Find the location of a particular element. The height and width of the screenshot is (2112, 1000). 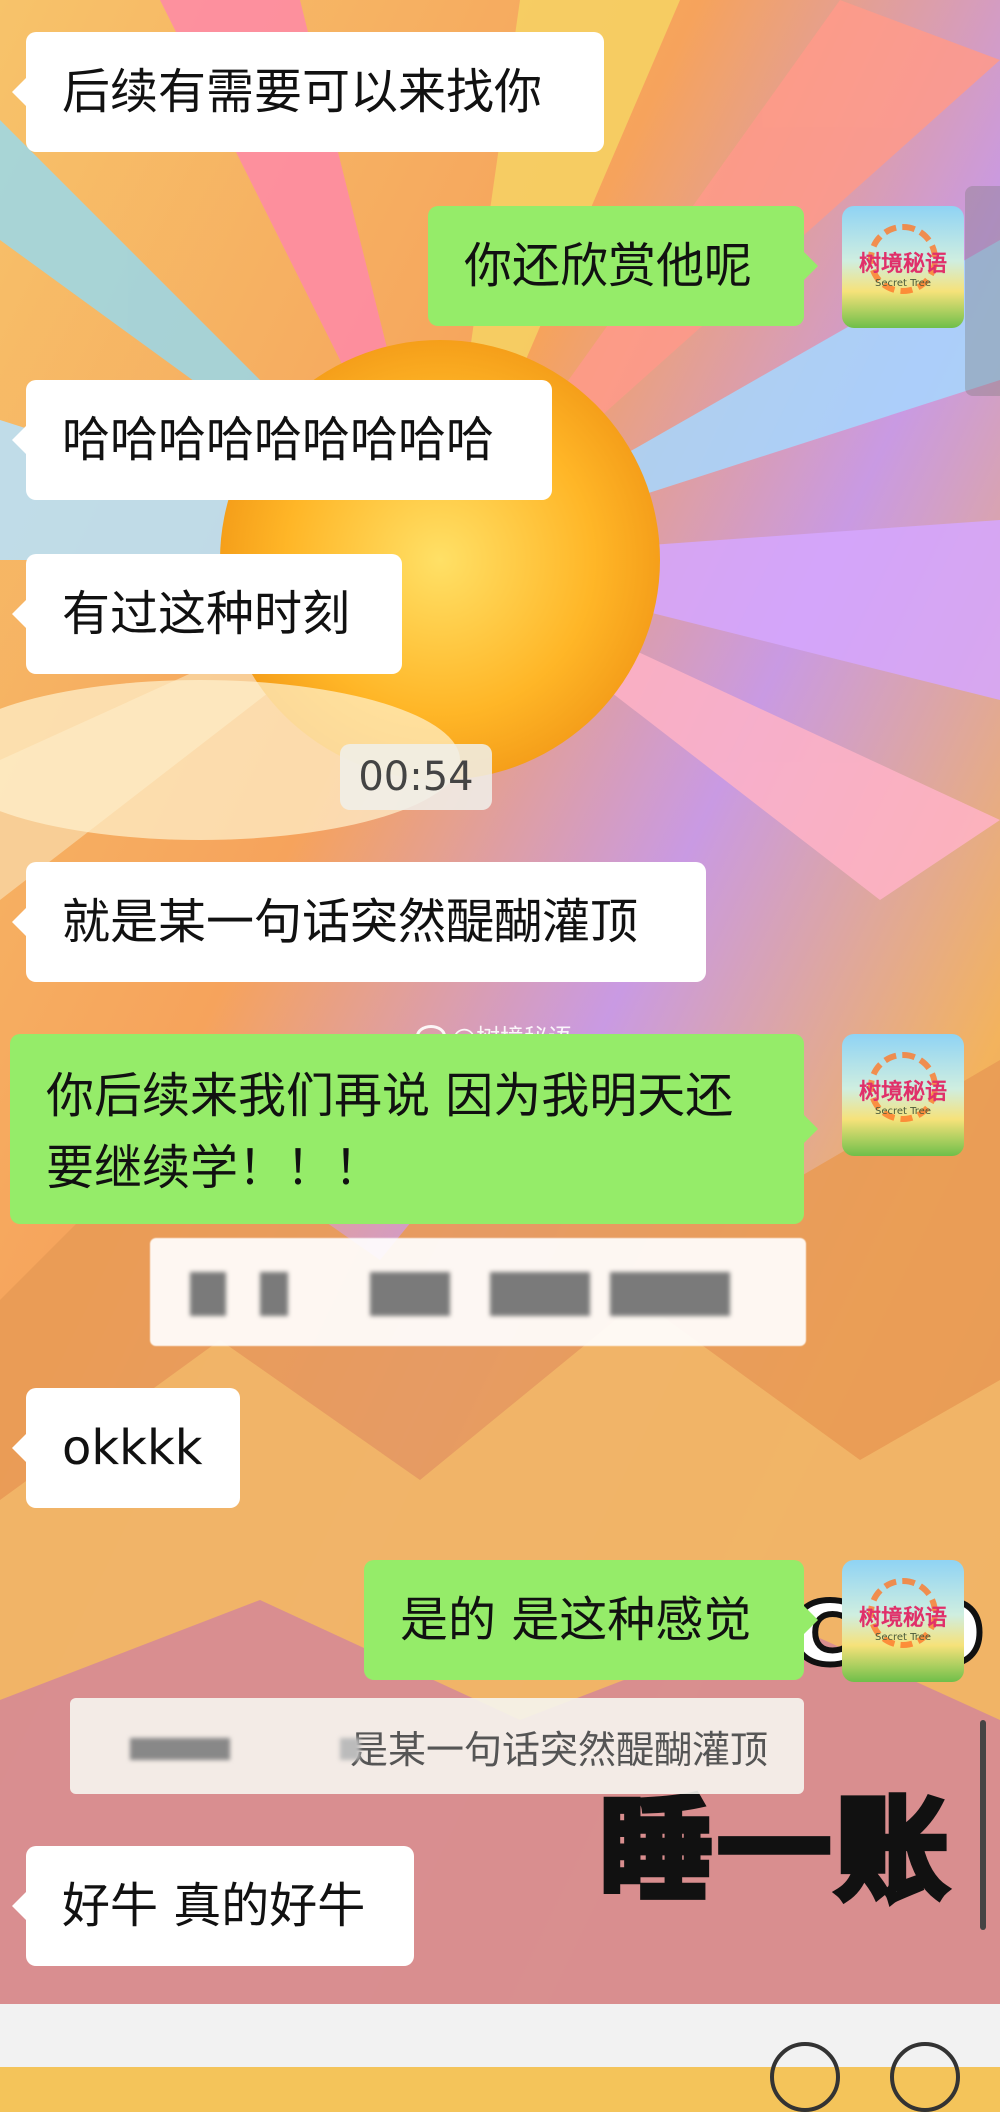

incoming-message: 有过这种时刻 is located at coordinates (207, 614).